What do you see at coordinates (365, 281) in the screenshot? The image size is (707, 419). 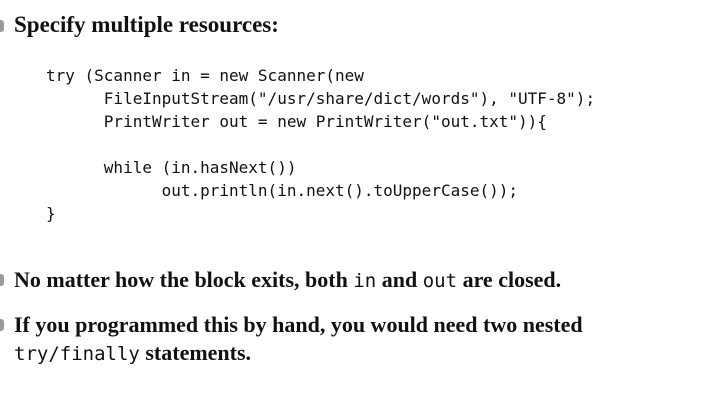 I see `bullet1-code-in: in` at bounding box center [365, 281].